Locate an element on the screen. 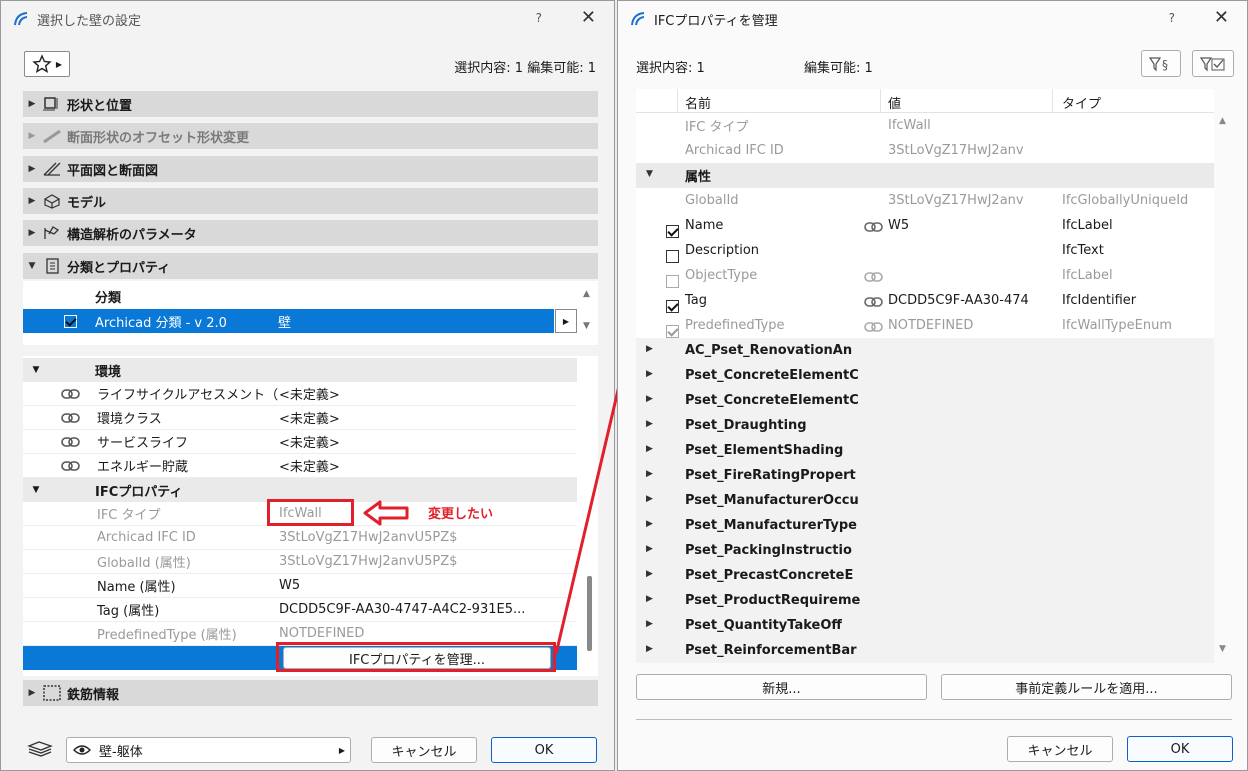  attribute-row: Name W5 IfcLabel is located at coordinates (925, 225).